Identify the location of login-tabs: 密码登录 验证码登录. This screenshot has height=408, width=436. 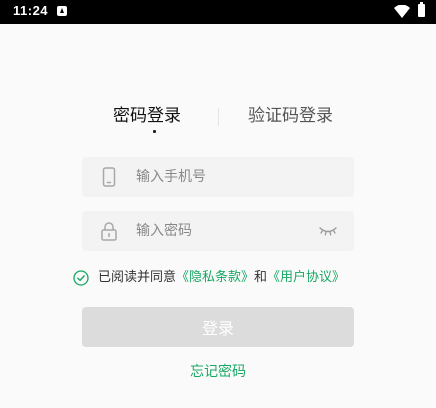
(218, 116).